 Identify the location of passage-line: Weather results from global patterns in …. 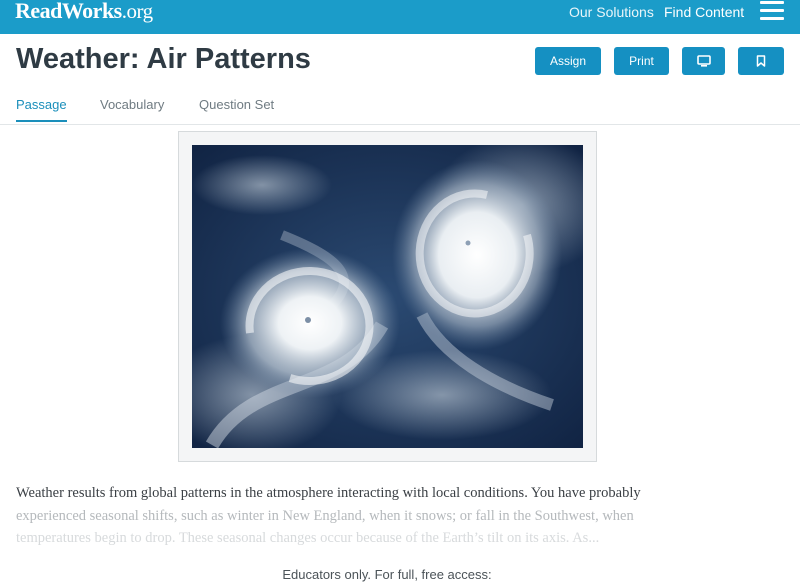
(328, 493).